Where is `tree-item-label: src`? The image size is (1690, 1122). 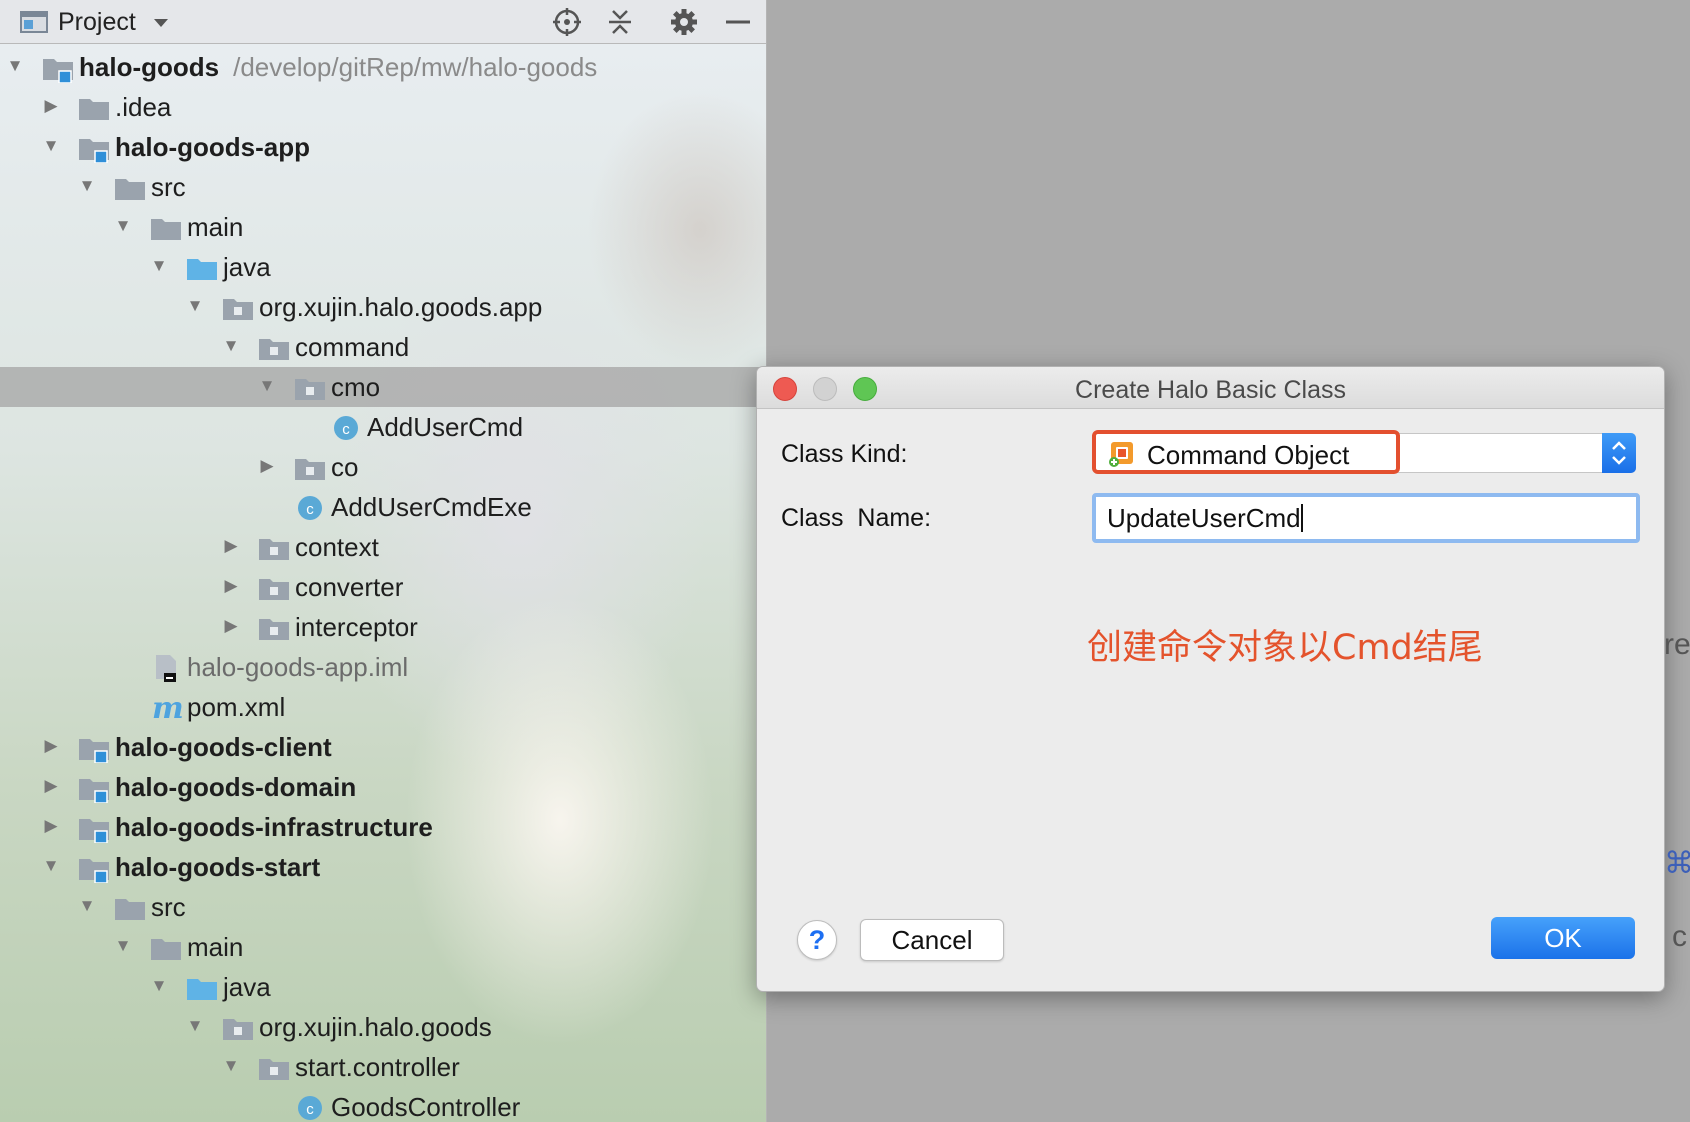 tree-item-label: src is located at coordinates (168, 907).